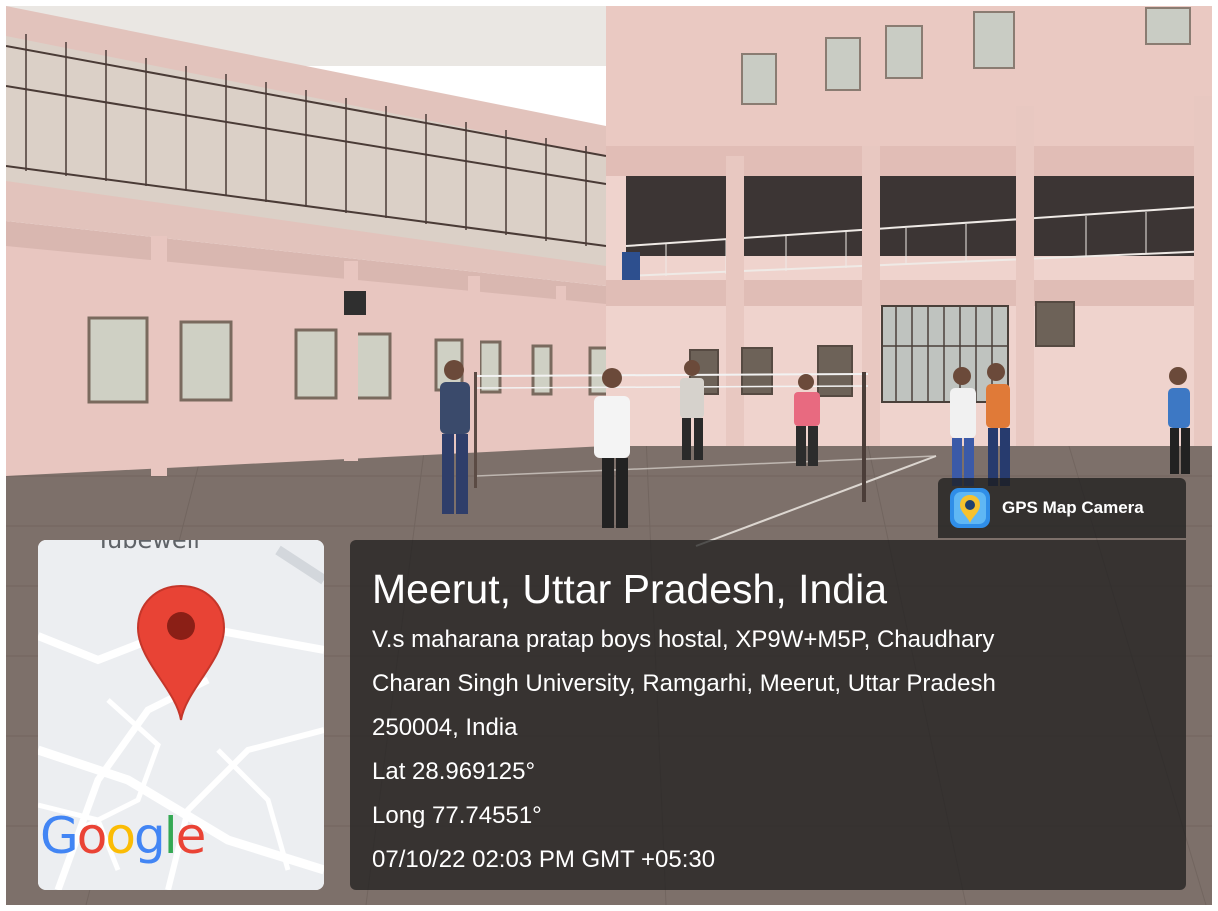  Describe the element at coordinates (457, 815) in the screenshot. I see `longitude-text: Long 77.74551°` at that location.